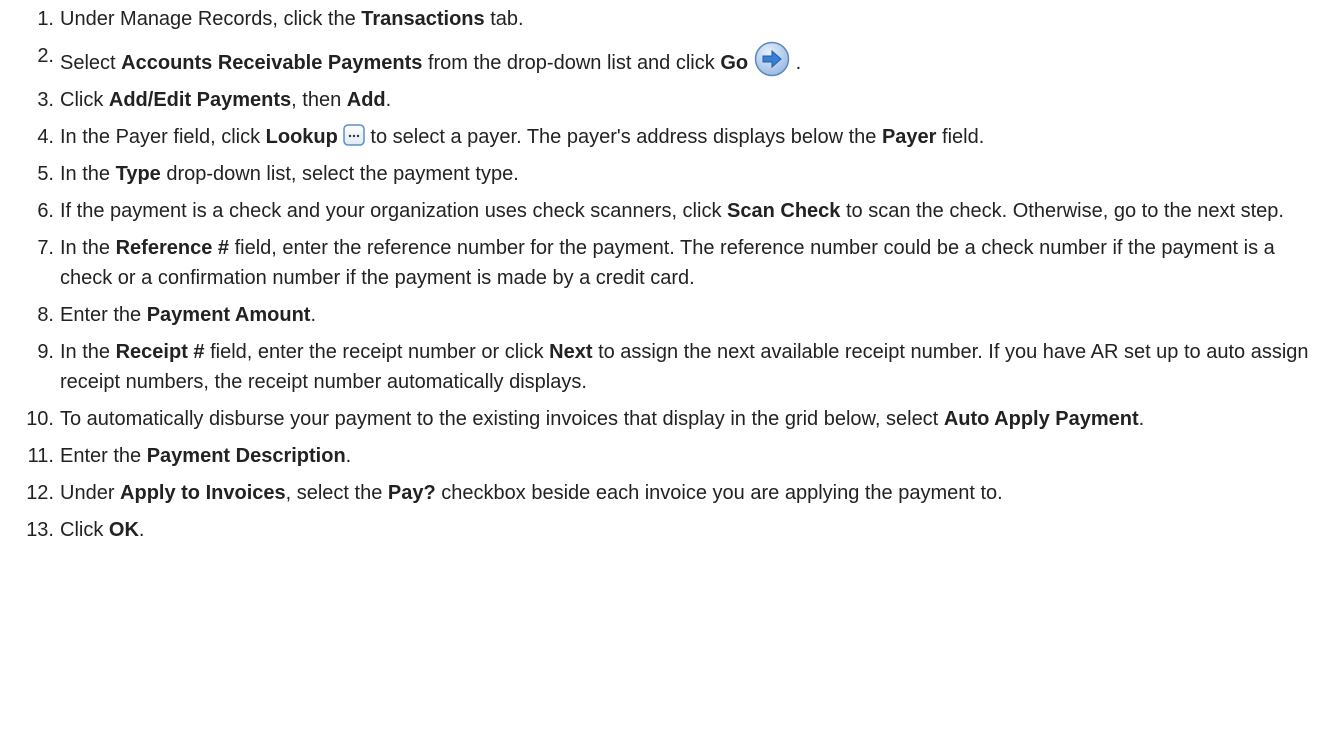 The height and width of the screenshot is (740, 1320). Describe the element at coordinates (45, 100) in the screenshot. I see `step-number: 3.` at that location.